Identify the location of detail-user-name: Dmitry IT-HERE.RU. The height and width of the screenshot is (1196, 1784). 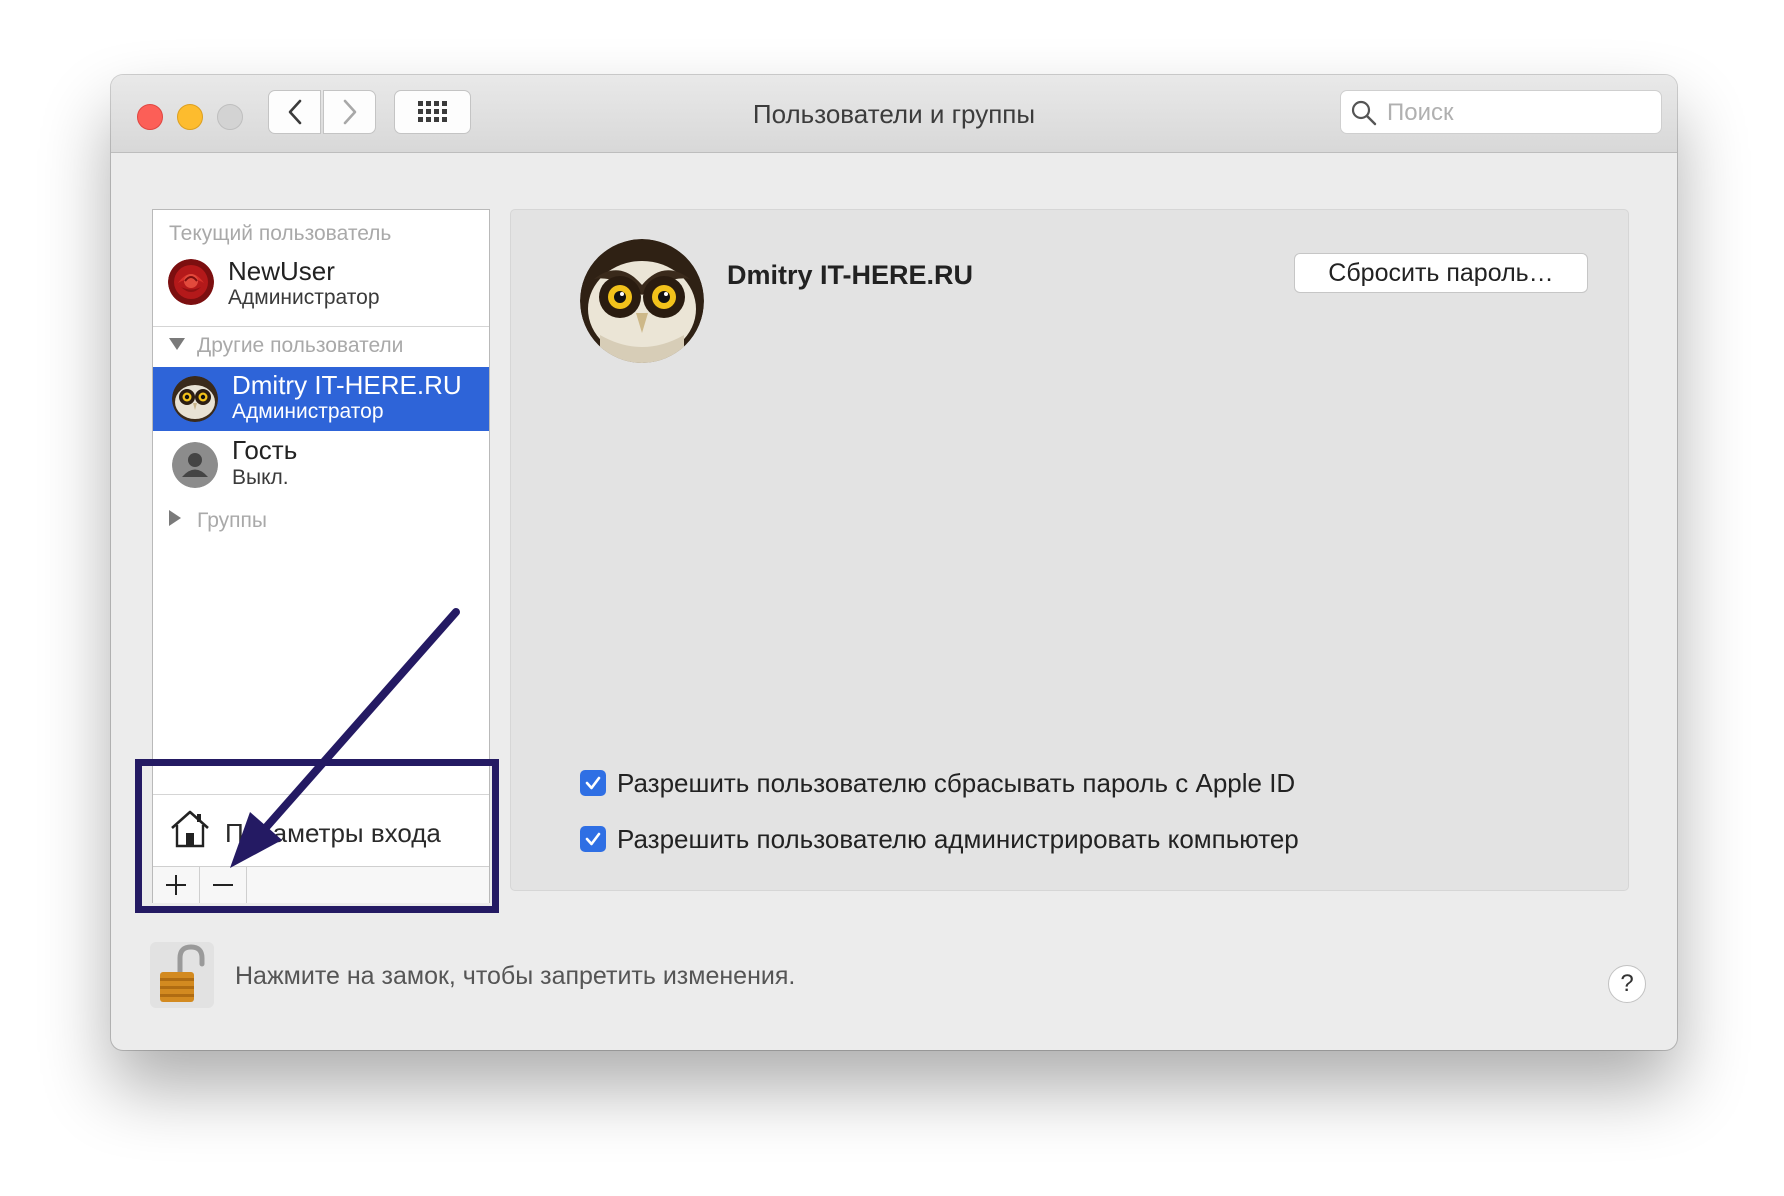
(850, 275).